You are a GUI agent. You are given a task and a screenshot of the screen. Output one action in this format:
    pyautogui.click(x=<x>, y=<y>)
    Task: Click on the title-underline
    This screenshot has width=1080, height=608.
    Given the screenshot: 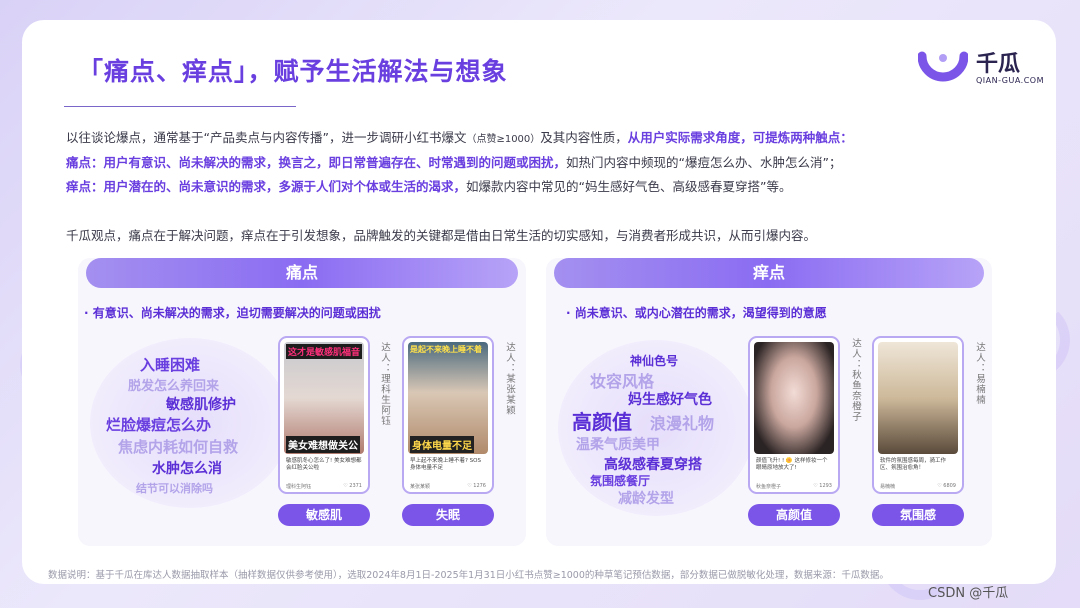 What is the action you would take?
    pyautogui.click(x=180, y=106)
    